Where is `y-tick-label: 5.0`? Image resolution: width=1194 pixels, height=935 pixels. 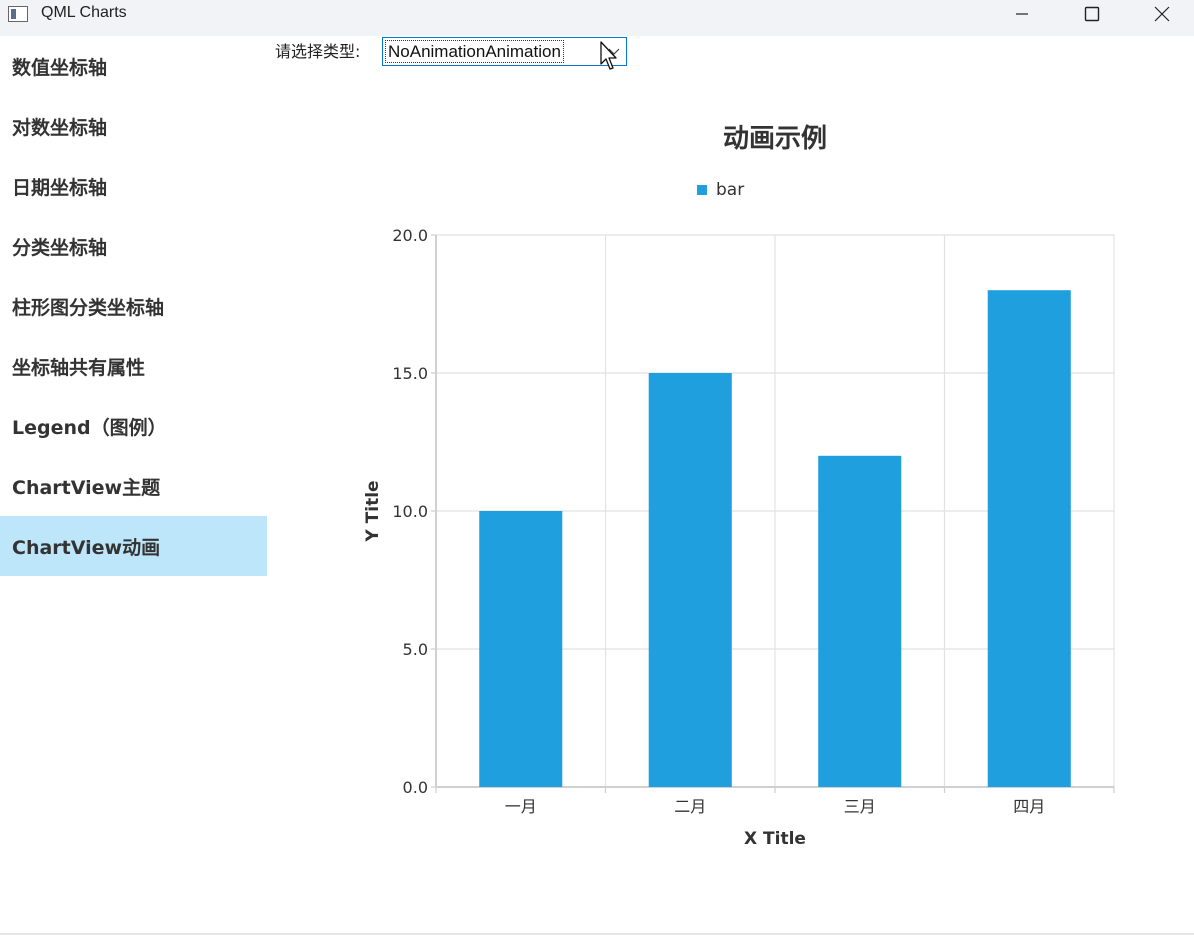 y-tick-label: 5.0 is located at coordinates (415, 649).